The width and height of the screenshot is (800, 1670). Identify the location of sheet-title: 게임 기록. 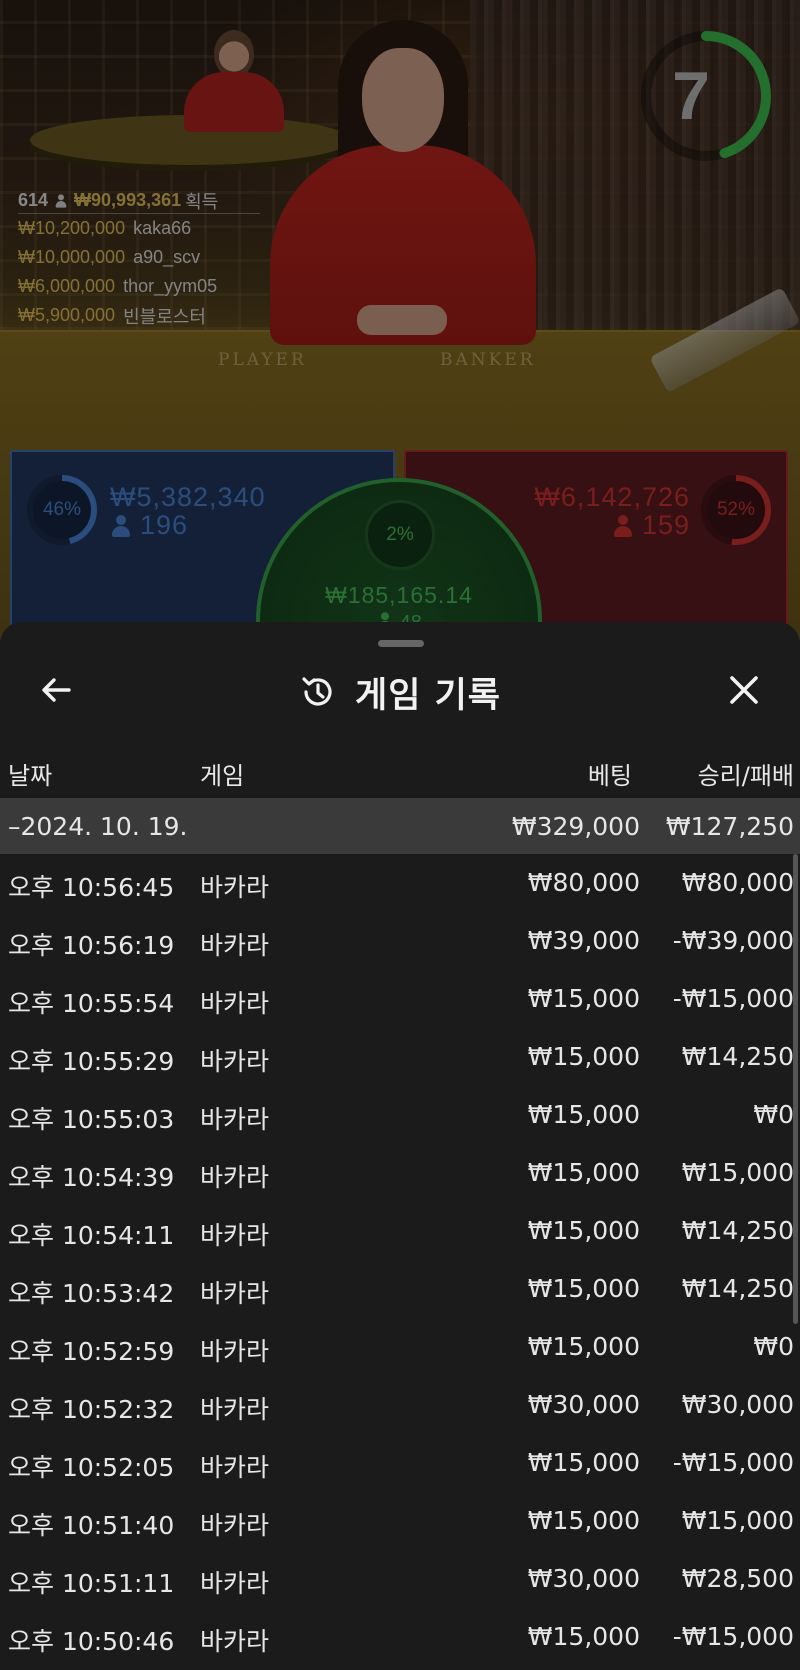
(400, 692).